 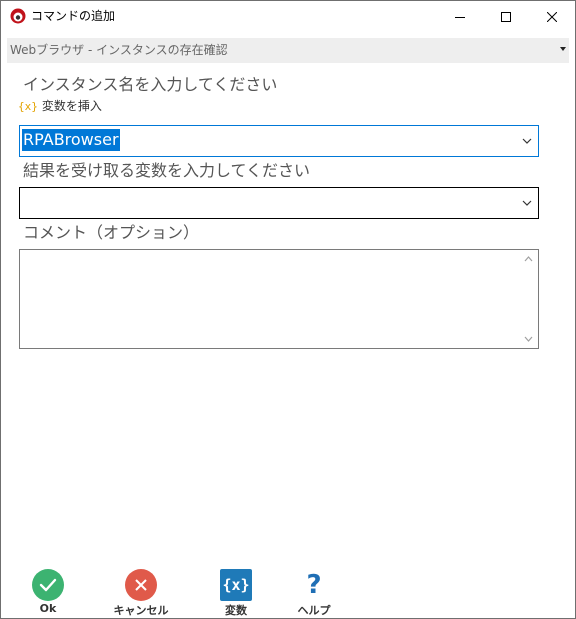 I want to click on insert-variable-link: {x} 変数を挿入, so click(x=60, y=106).